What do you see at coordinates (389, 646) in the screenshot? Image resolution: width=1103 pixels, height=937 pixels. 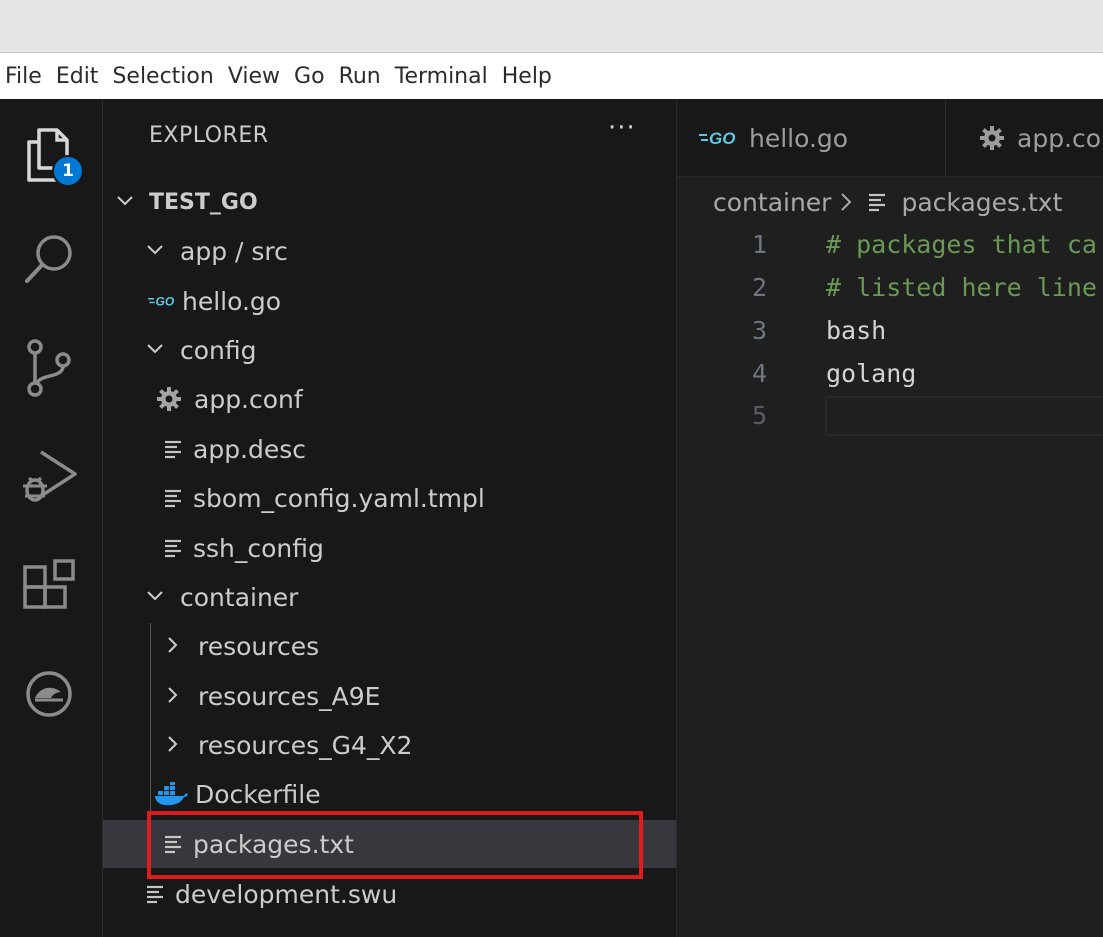 I see `tree-folder-resources: resources` at bounding box center [389, 646].